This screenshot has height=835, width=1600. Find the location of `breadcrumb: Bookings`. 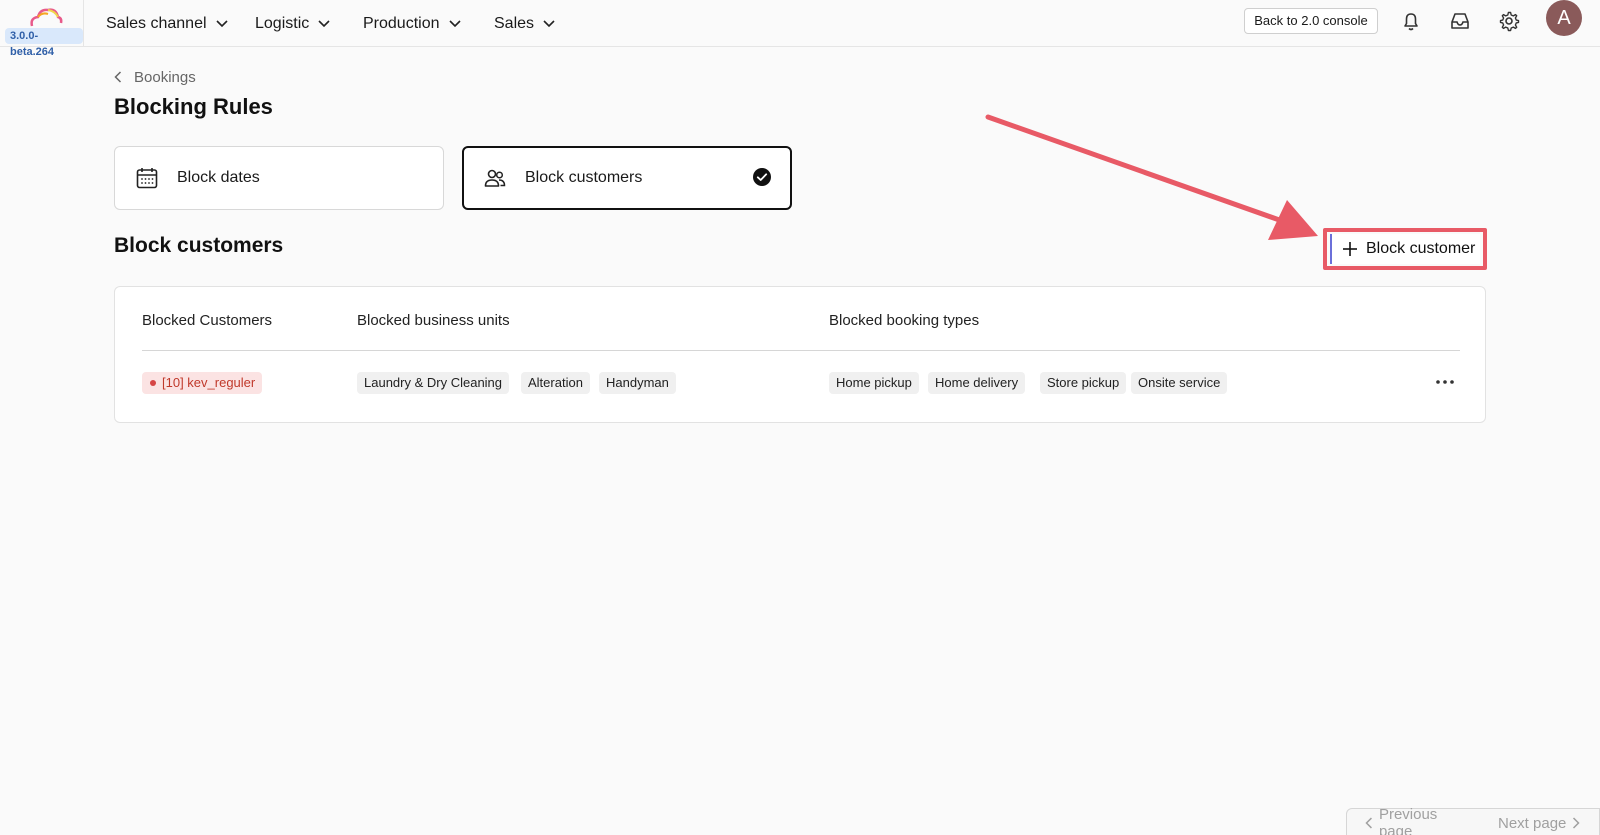

breadcrumb: Bookings is located at coordinates (155, 77).